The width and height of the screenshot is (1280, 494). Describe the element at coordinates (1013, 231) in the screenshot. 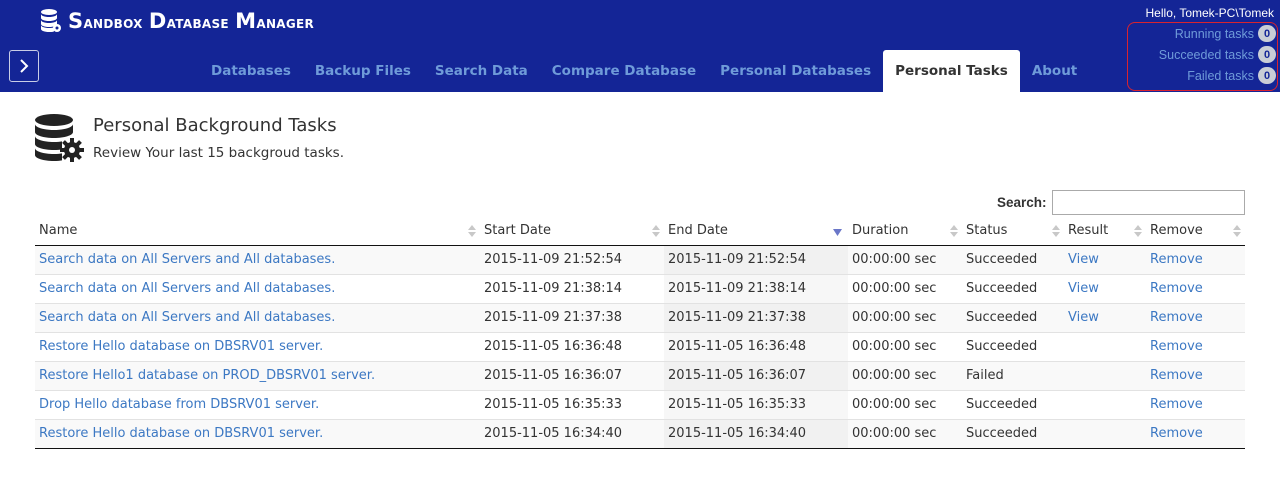

I see `col-header-status: Status` at that location.